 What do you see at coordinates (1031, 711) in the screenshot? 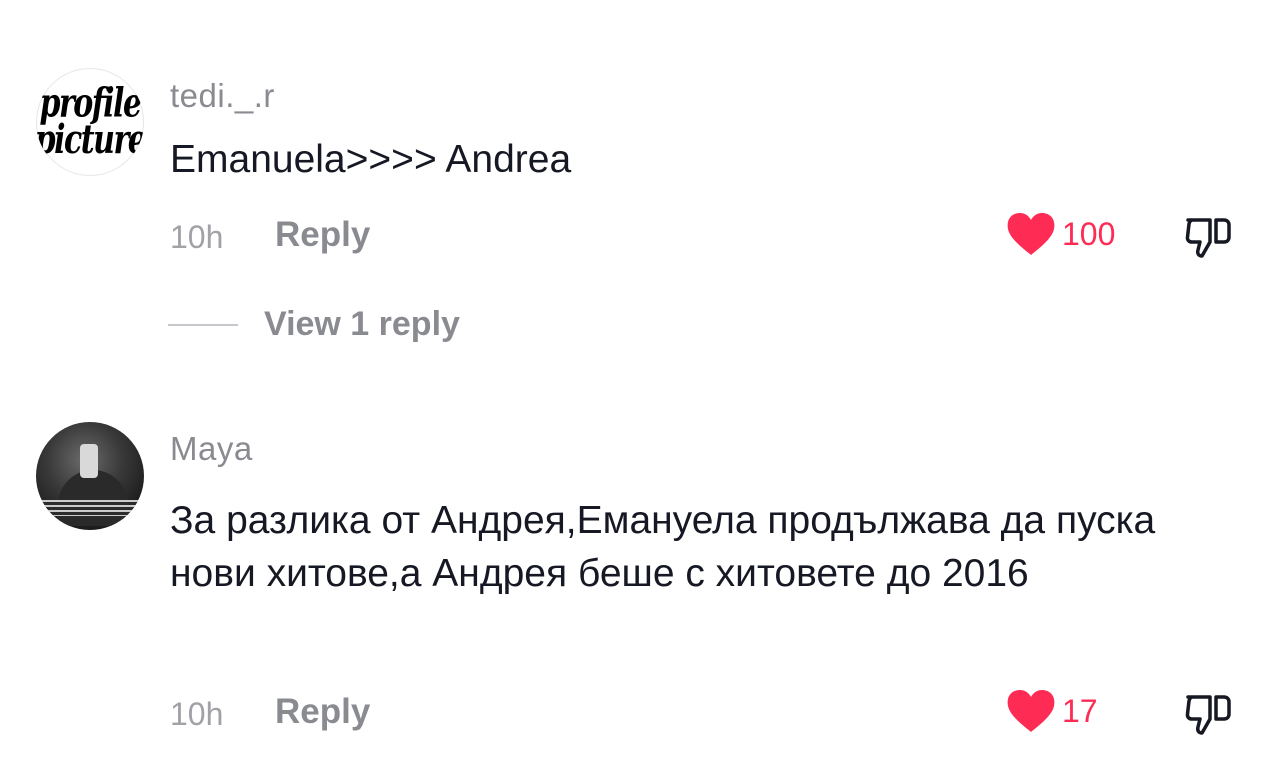
I see `heart-icon` at bounding box center [1031, 711].